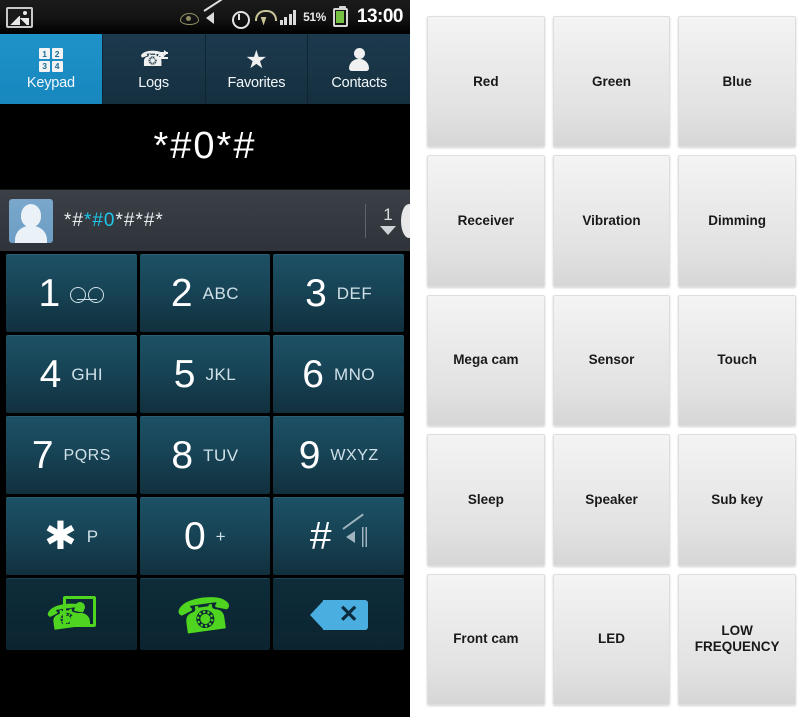 Image resolution: width=806 pixels, height=717 pixels. I want to click on call-icon: ☎, so click(205, 614).